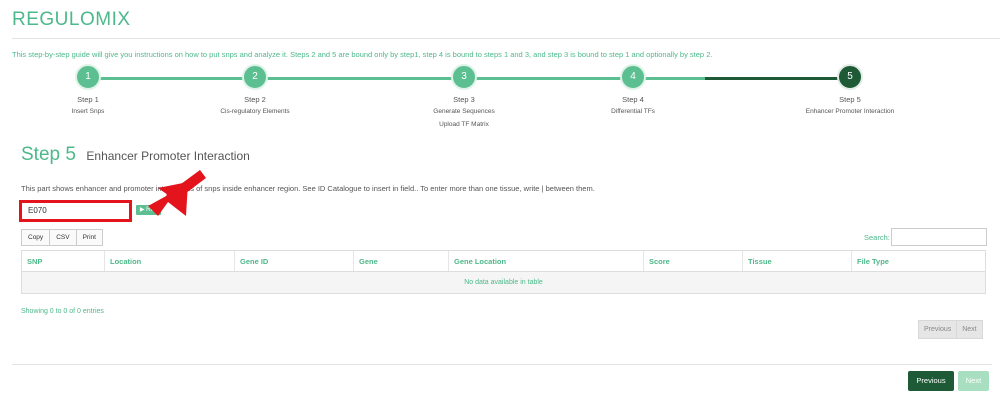  Describe the element at coordinates (88, 77) in the screenshot. I see `step-circle: 1` at that location.